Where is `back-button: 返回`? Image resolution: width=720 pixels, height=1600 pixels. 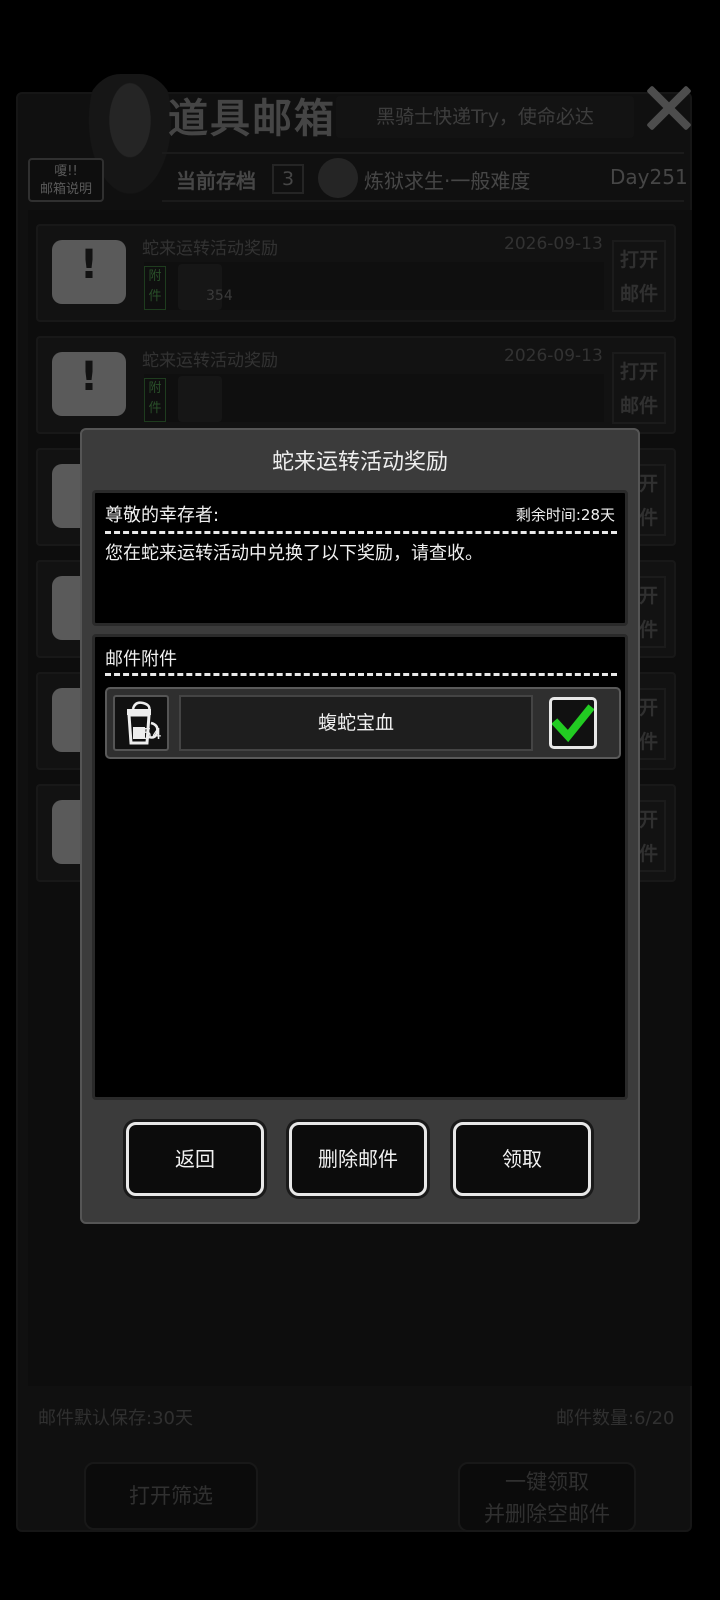 back-button: 返回 is located at coordinates (195, 1159).